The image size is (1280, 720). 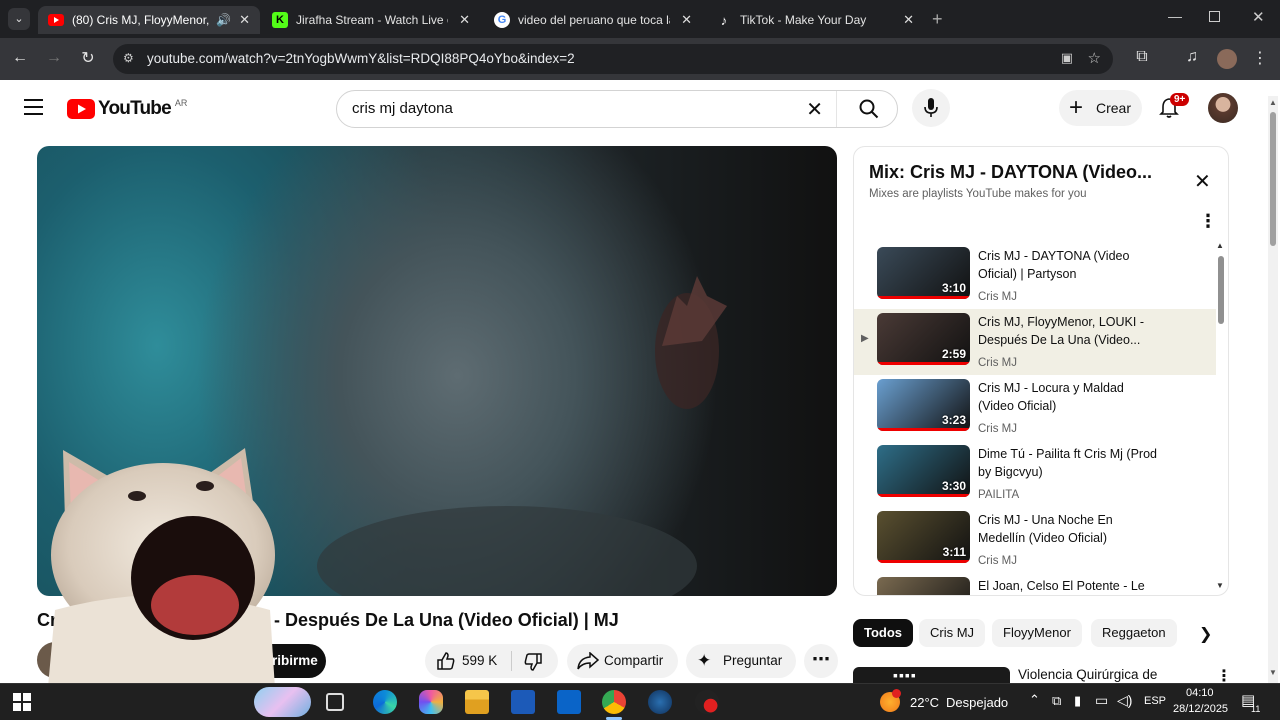 What do you see at coordinates (1155, 701) in the screenshot?
I see `language-indicator: ESP` at bounding box center [1155, 701].